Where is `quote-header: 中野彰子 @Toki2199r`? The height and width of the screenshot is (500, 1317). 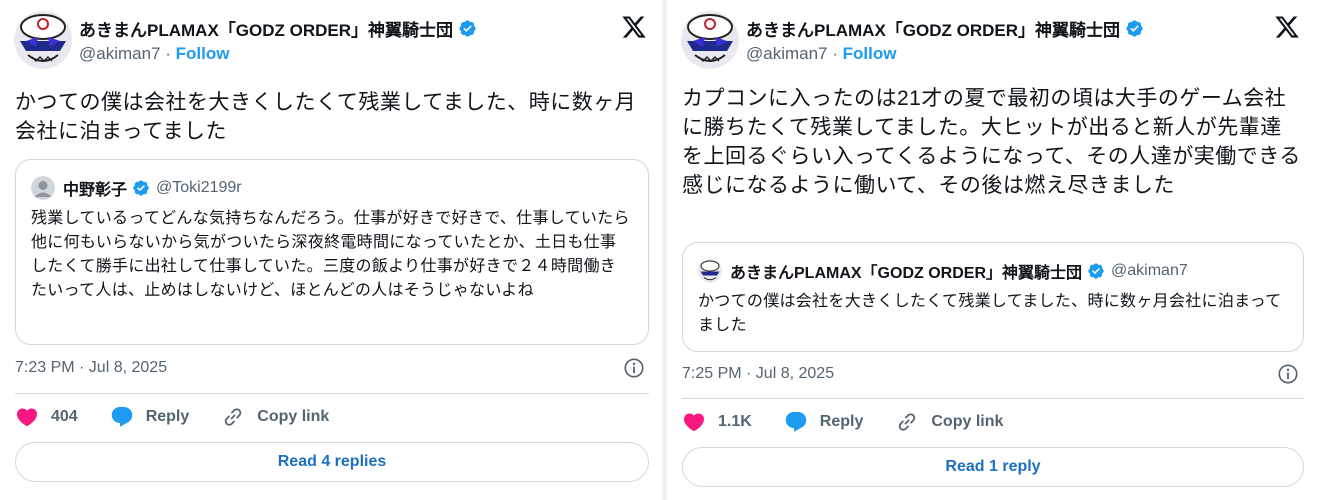
quote-header: 中野彰子 @Toki2199r is located at coordinates (136, 188).